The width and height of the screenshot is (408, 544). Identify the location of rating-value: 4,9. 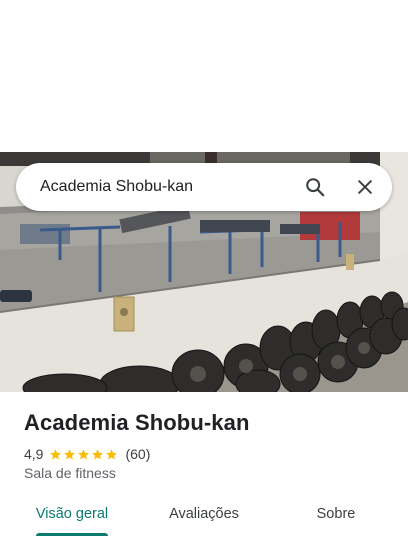
(34, 454).